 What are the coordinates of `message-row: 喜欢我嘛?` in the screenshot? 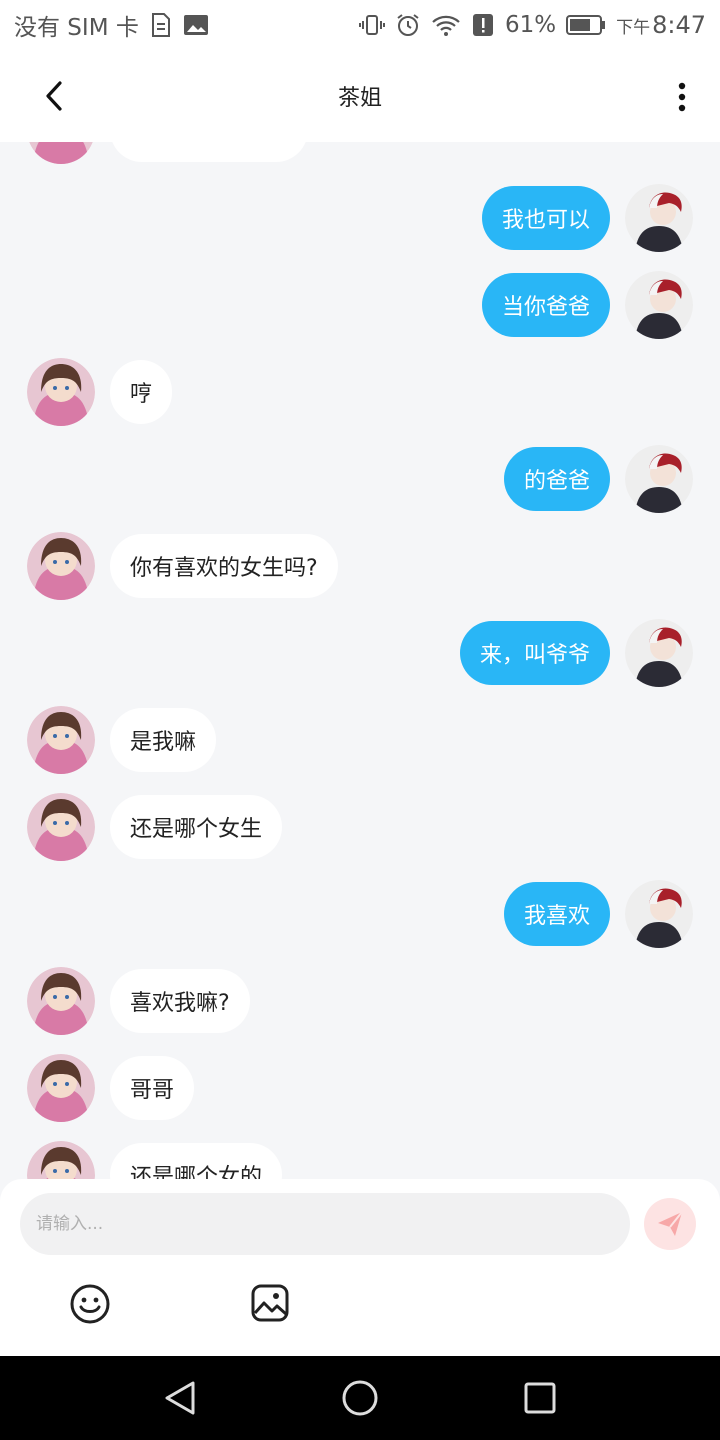 It's located at (360, 1001).